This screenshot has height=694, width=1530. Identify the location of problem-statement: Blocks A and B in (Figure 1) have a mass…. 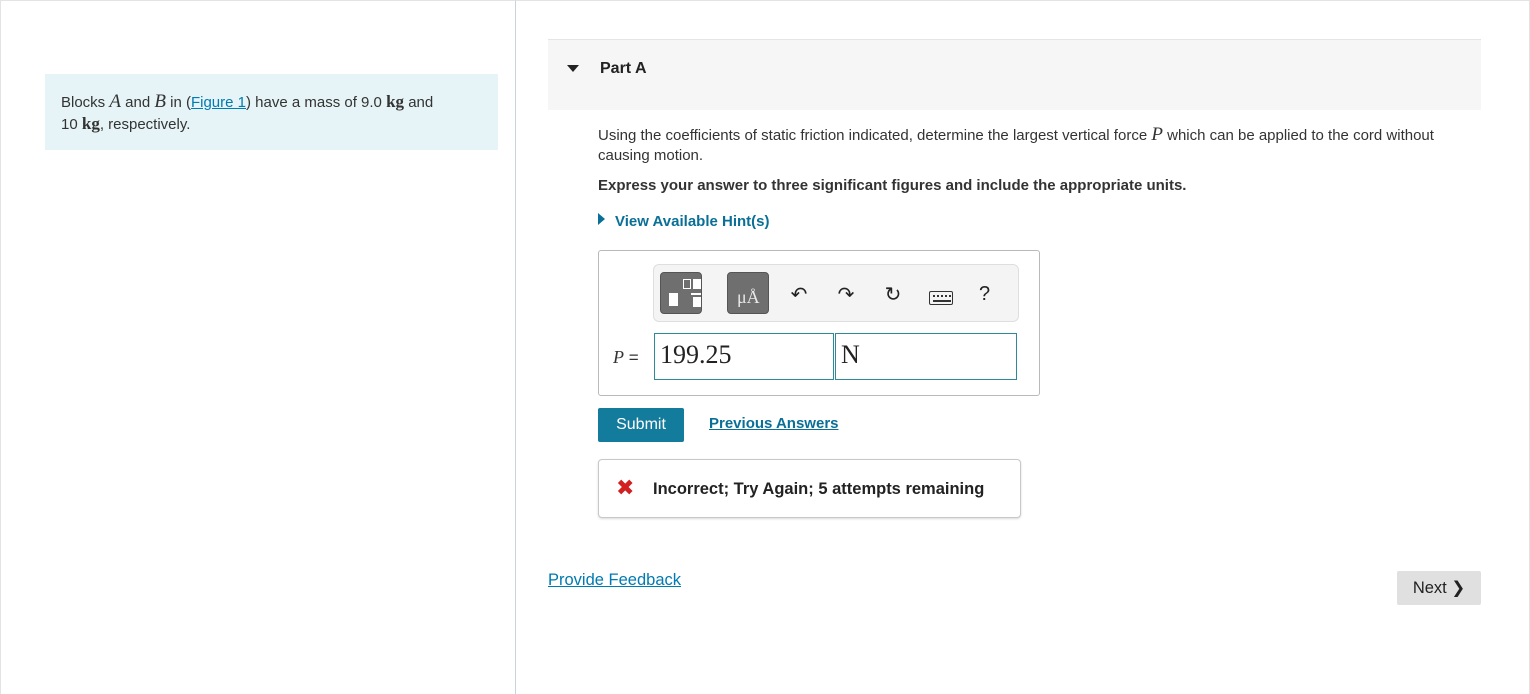
(271, 112).